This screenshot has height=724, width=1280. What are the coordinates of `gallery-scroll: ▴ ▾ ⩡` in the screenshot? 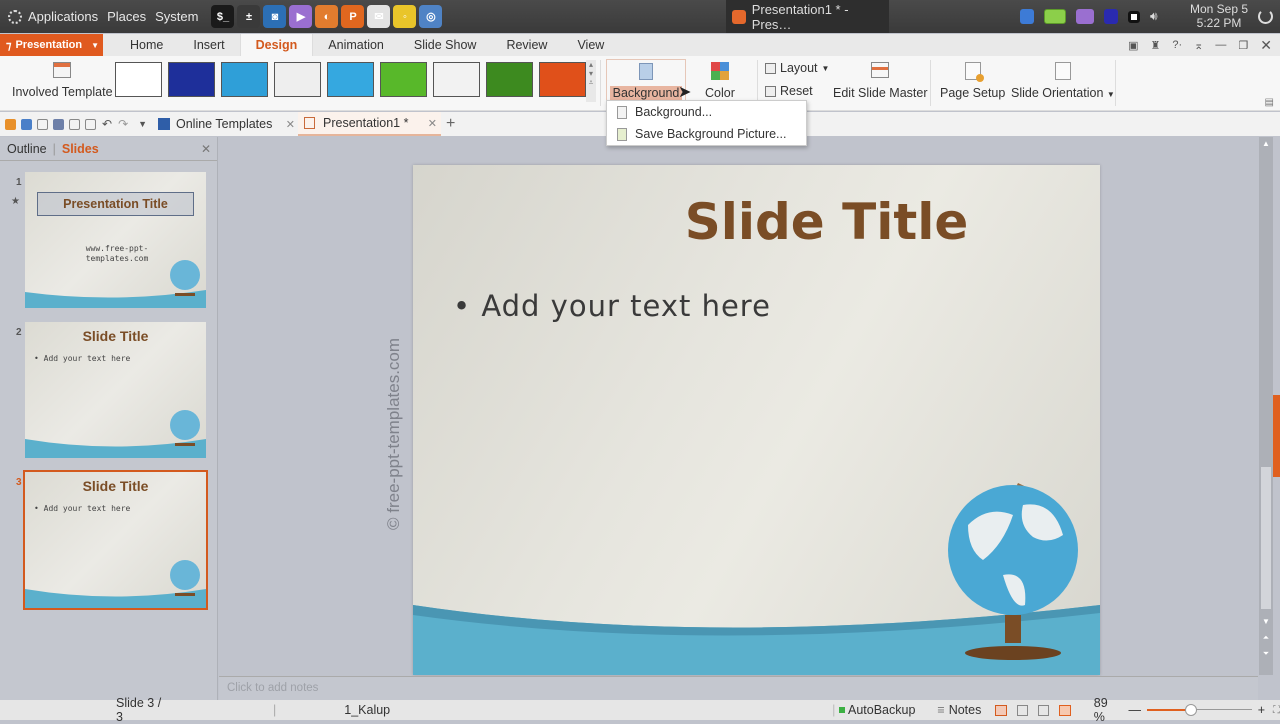 It's located at (591, 81).